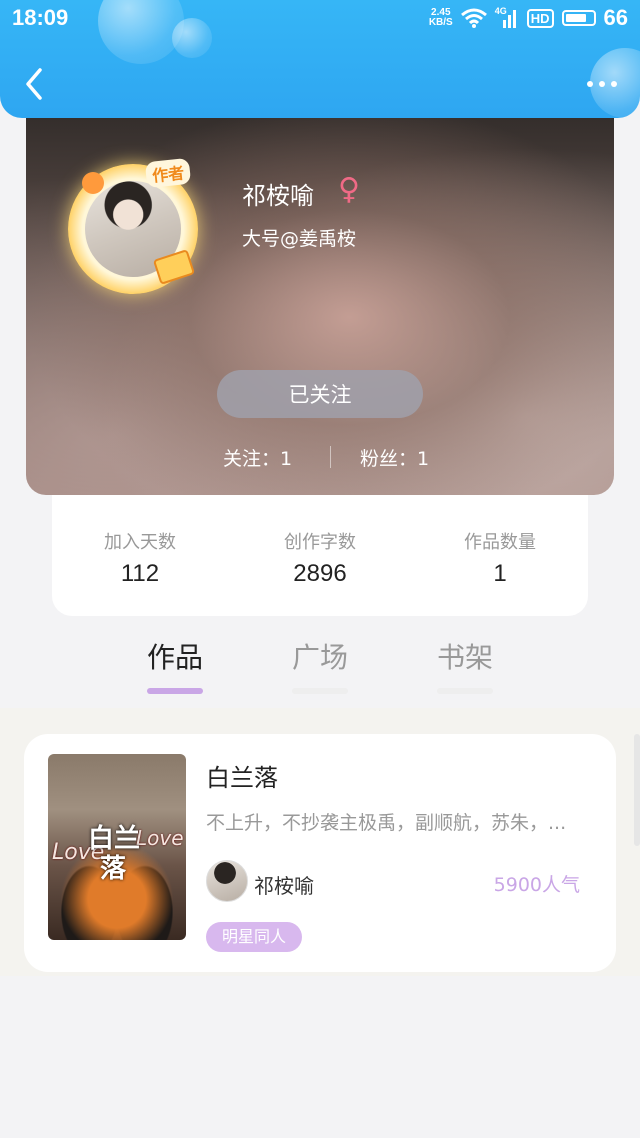 Image resolution: width=640 pixels, height=1138 pixels. Describe the element at coordinates (320, 394) in the screenshot. I see `followed-button: 已关注` at that location.